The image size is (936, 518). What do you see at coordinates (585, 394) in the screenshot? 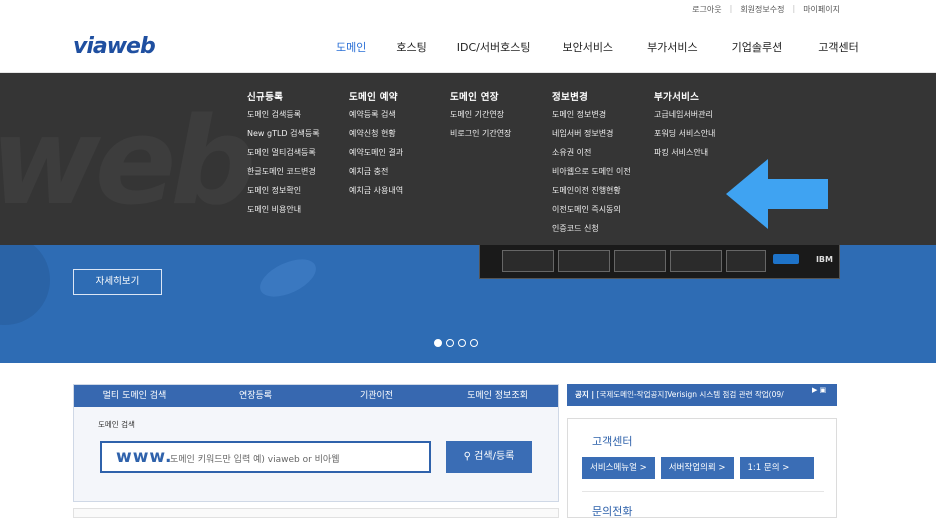
I see `notice-prefix: 공지 |` at bounding box center [585, 394].